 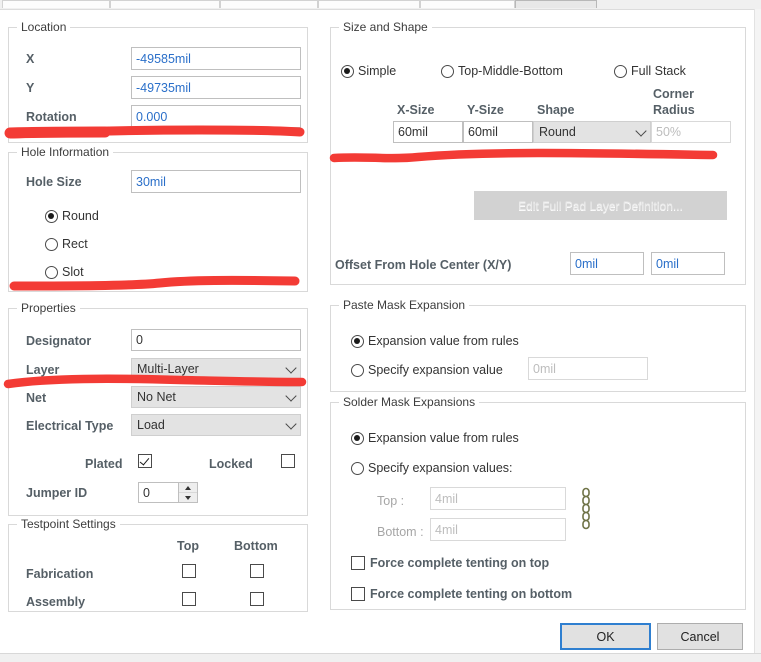 I want to click on input-paste-specify-value: 0mil, so click(x=588, y=368).